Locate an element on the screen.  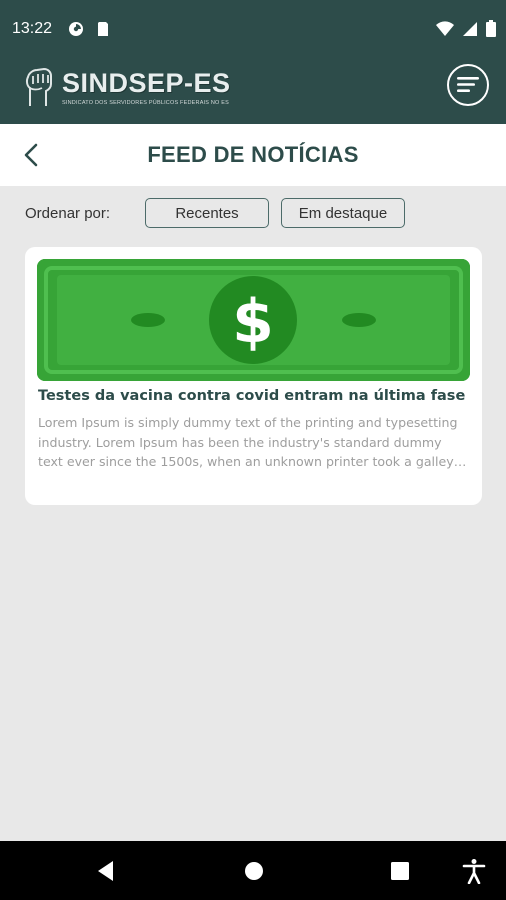
wifi-icon is located at coordinates (445, 28).